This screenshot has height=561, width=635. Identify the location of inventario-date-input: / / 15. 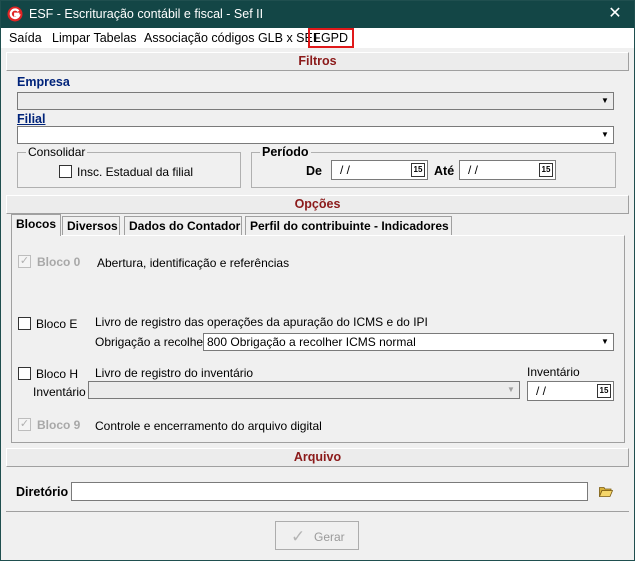
(570, 391).